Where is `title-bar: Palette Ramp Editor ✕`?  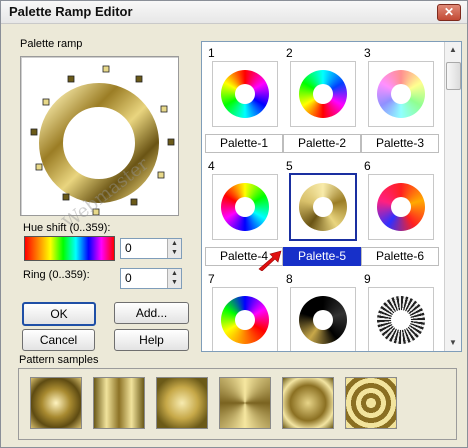 title-bar: Palette Ramp Editor ✕ is located at coordinates (234, 12).